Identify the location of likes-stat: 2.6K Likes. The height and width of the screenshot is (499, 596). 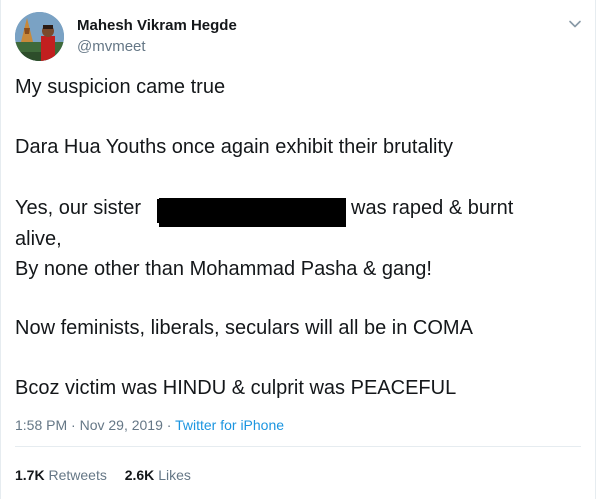
(158, 475).